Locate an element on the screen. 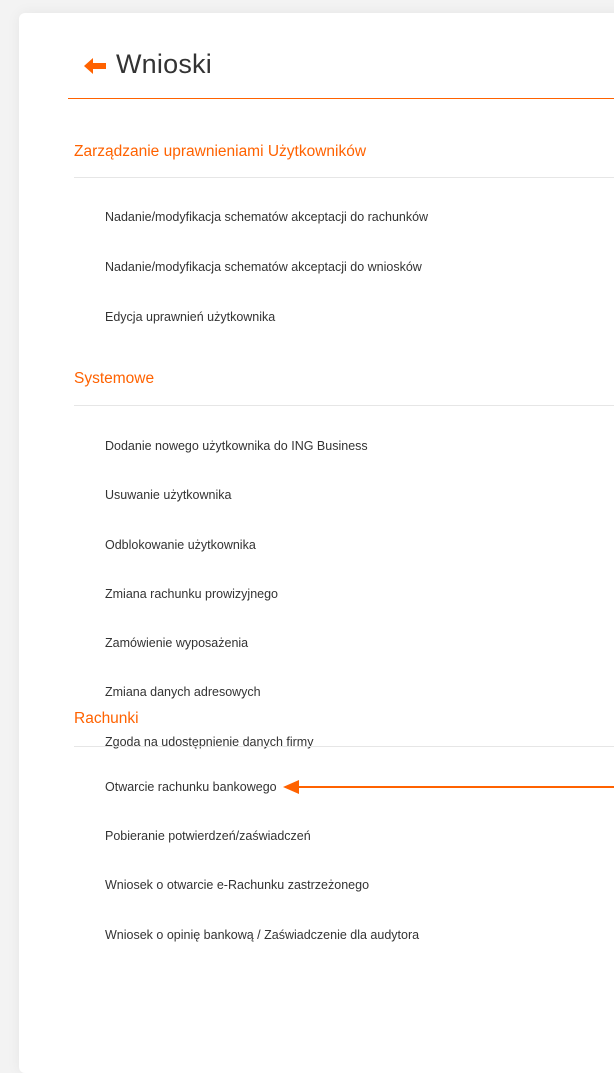  section-title-uprawnienia: Zarządzanie uprawnieniami Użytkowników is located at coordinates (220, 151).